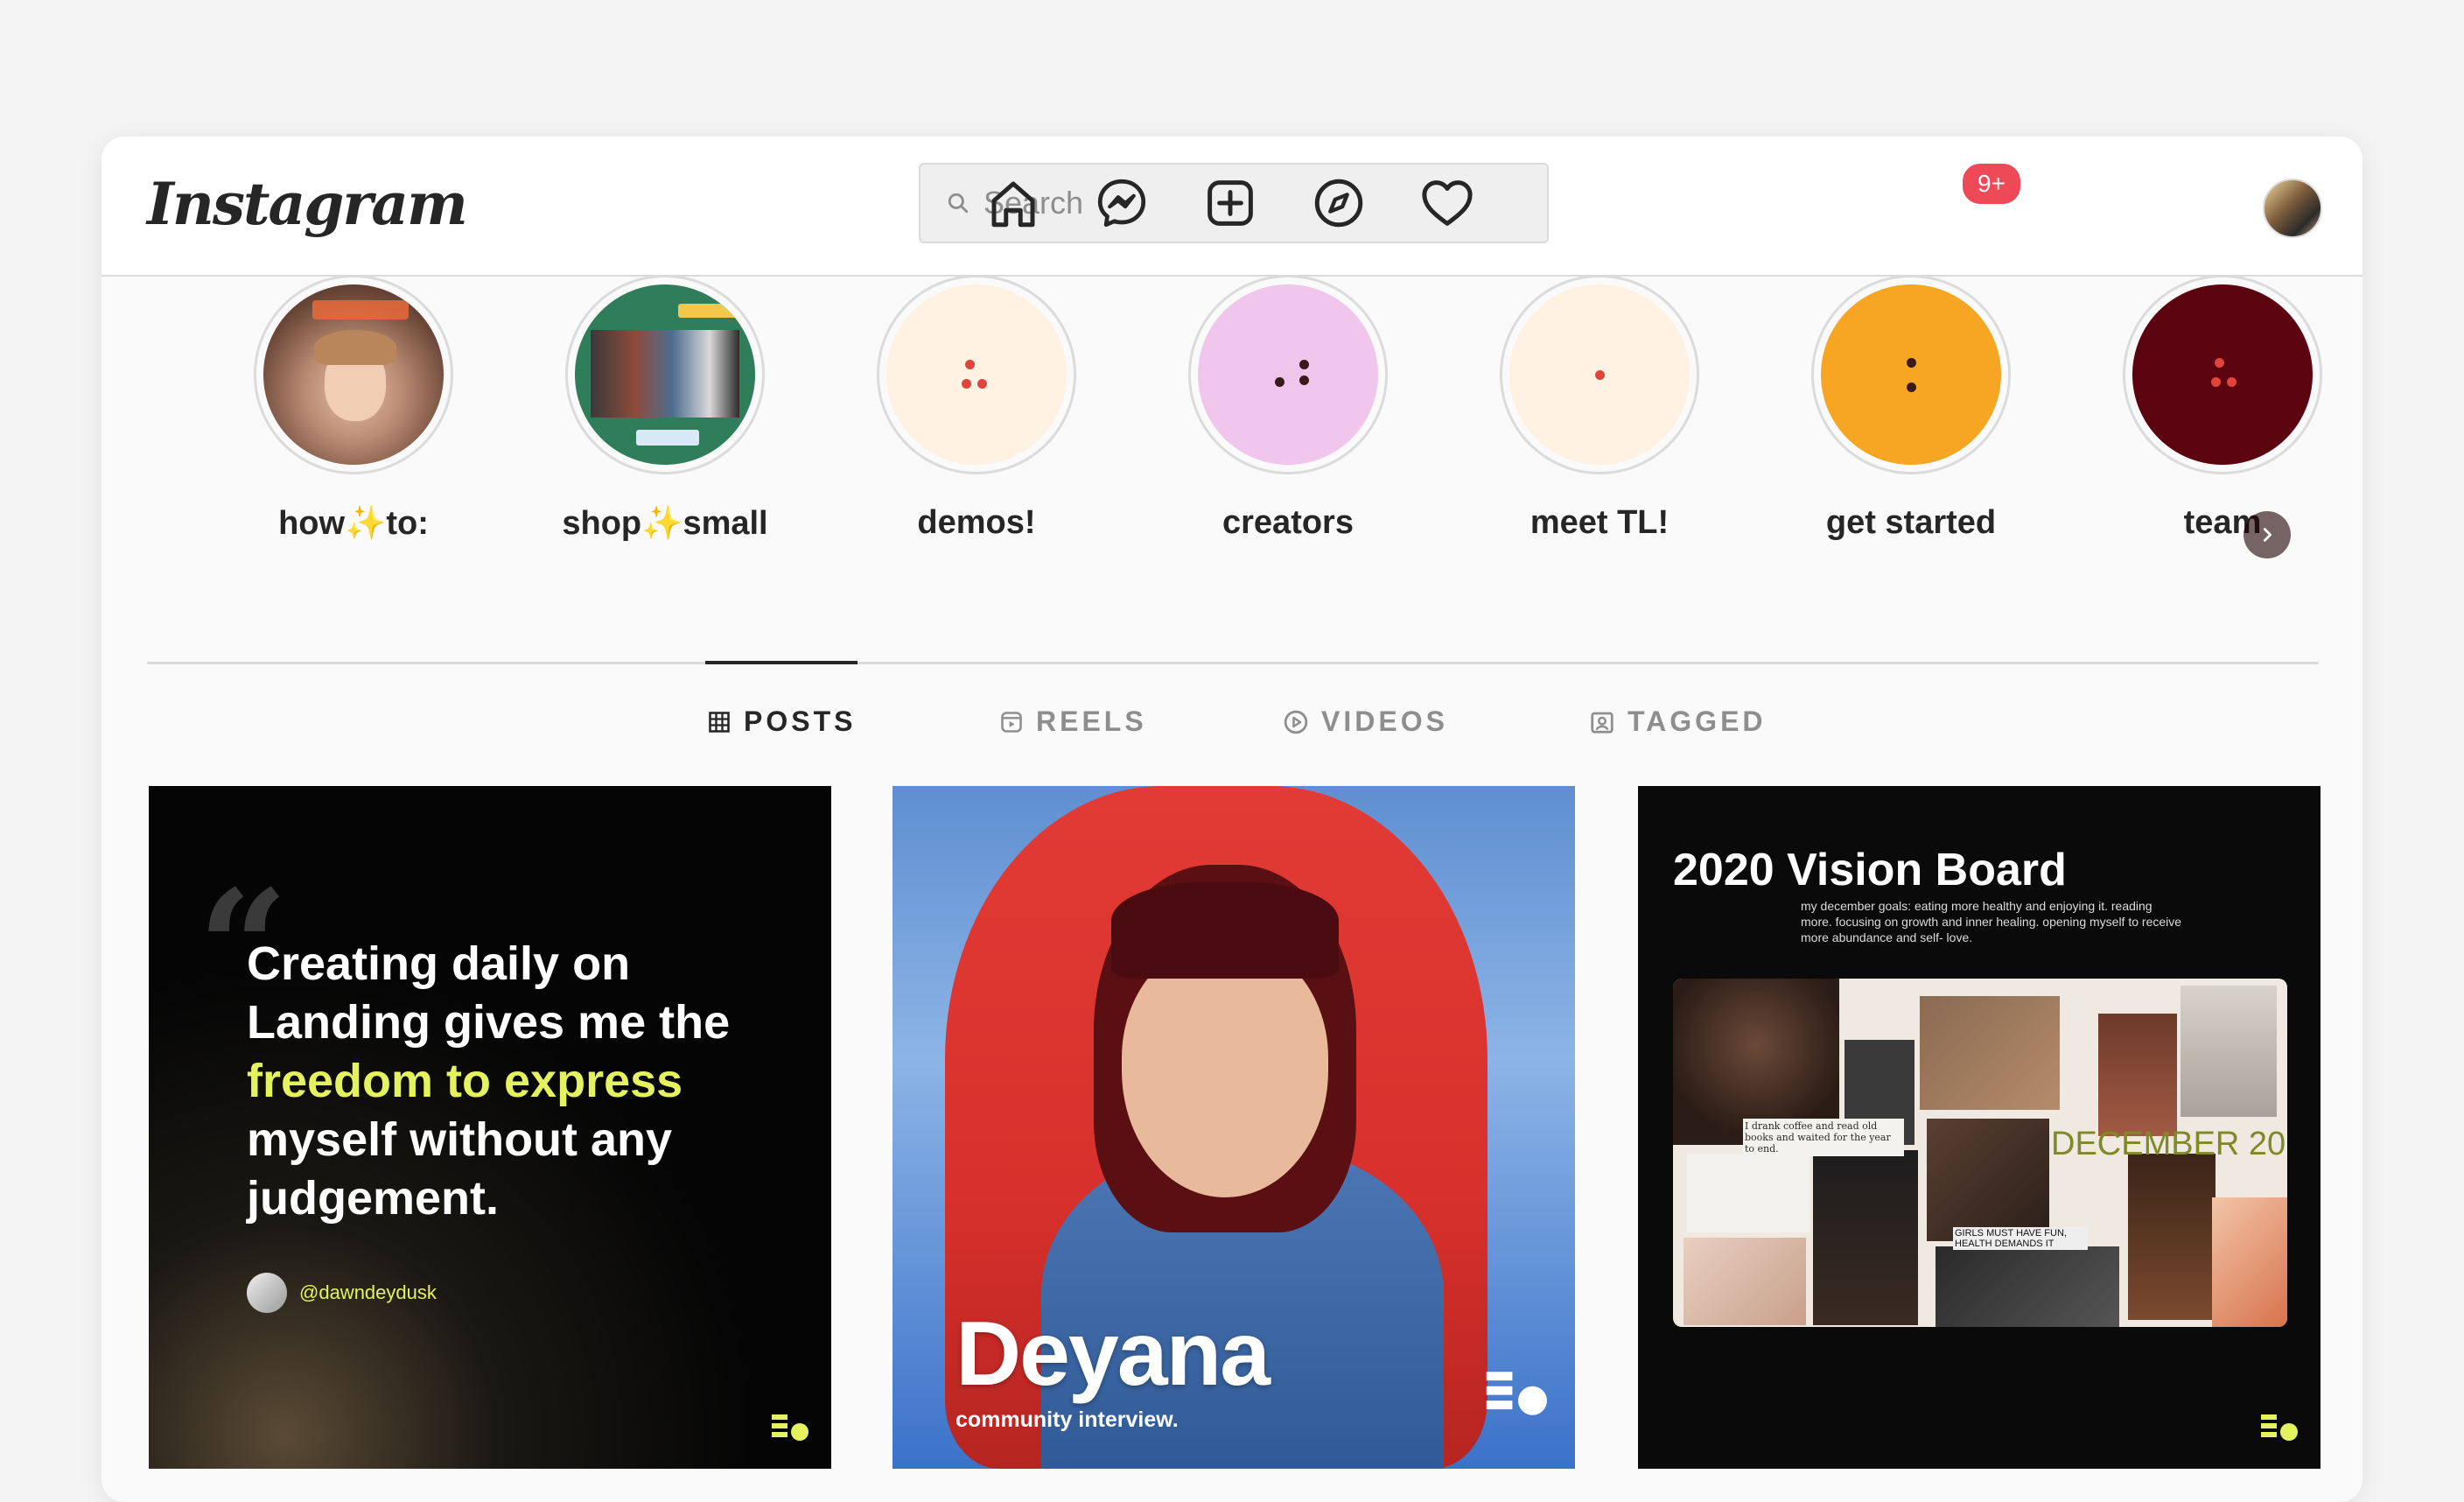  Describe the element at coordinates (465, 1081) in the screenshot. I see `quote-highlight: freedom to express` at that location.